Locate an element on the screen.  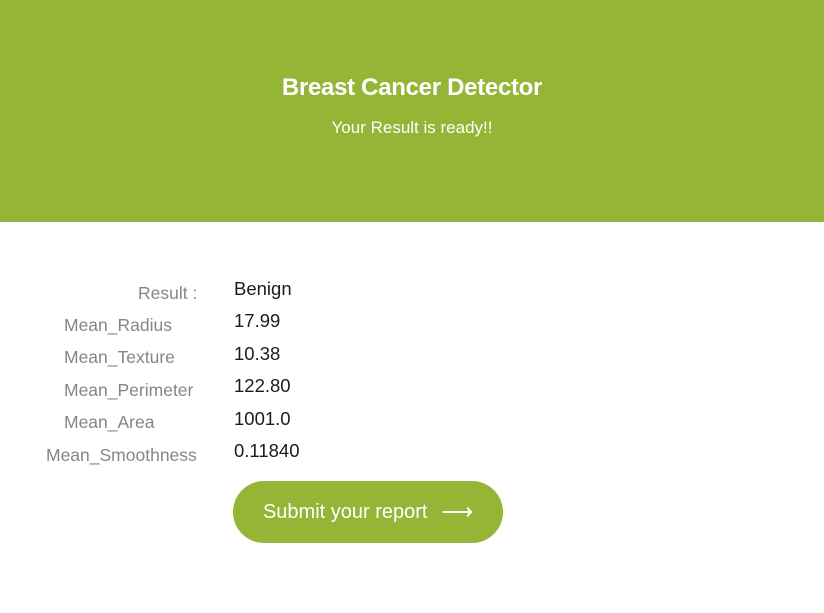
field-value-mean-perimeter: 122.80 is located at coordinates (262, 385).